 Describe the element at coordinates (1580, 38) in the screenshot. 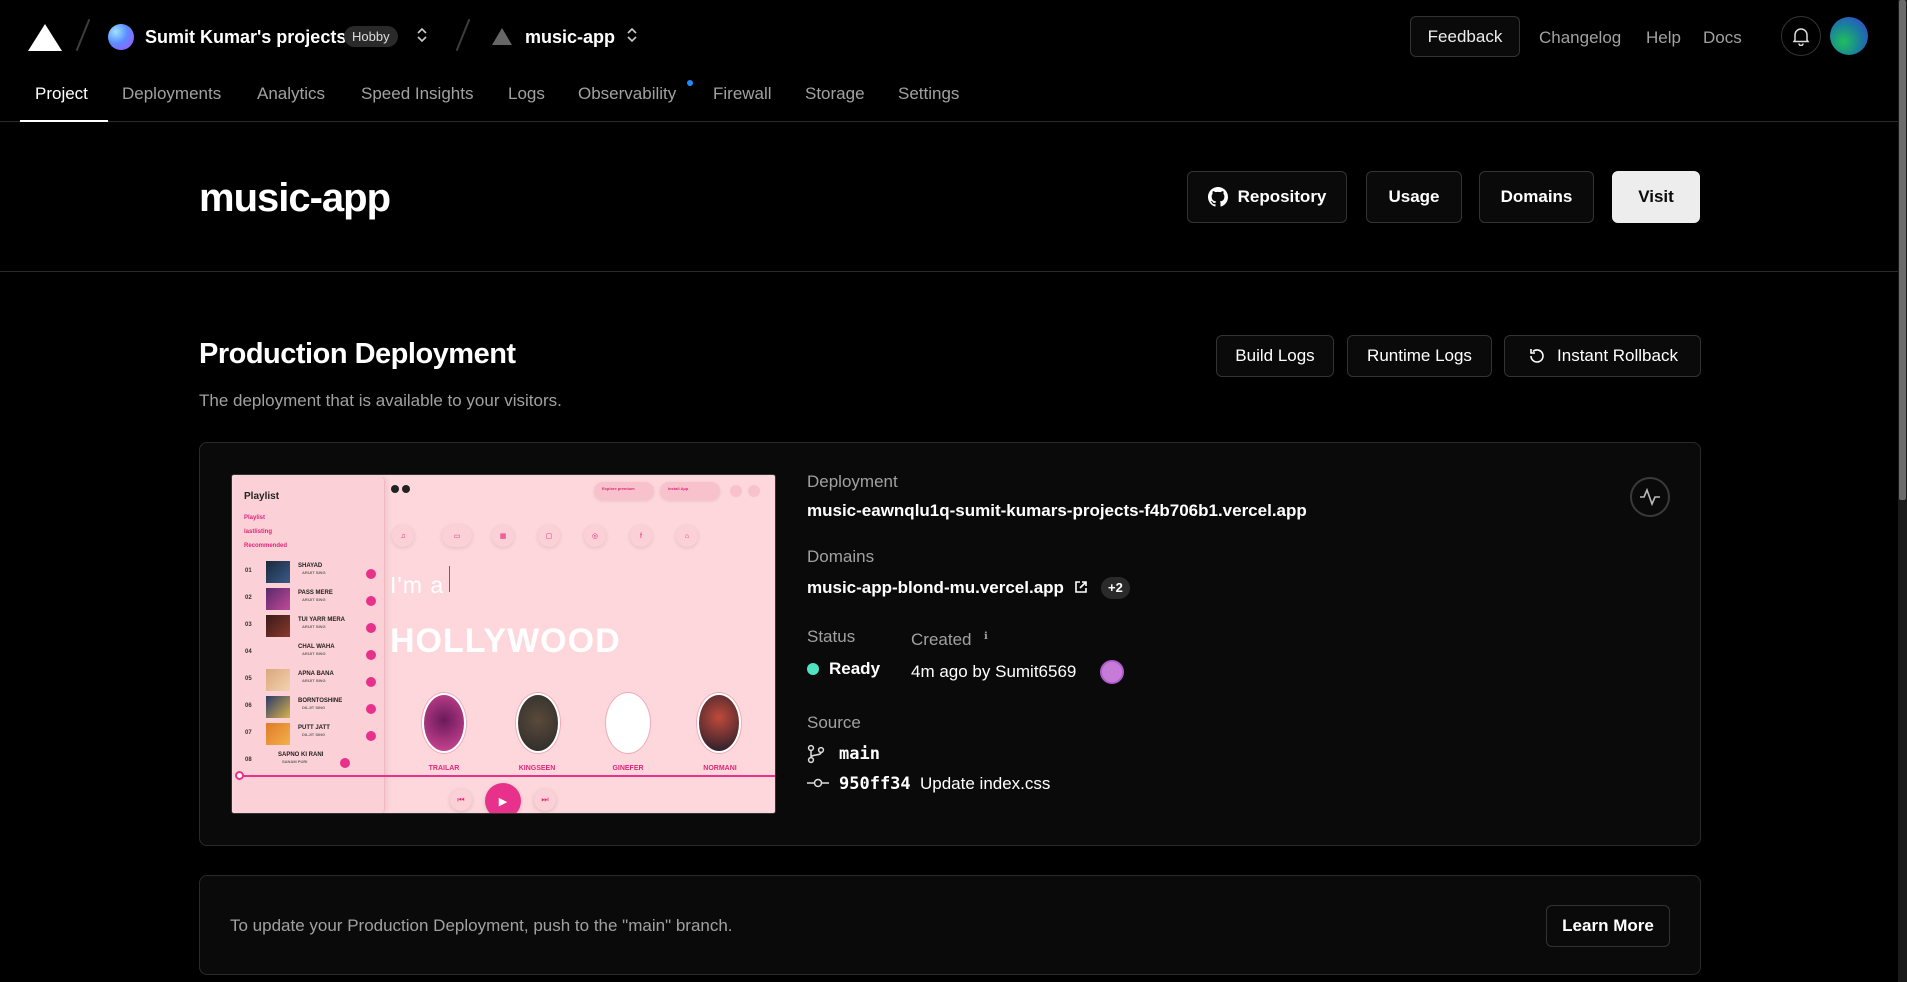

I see `changelog-link: Changelog` at that location.